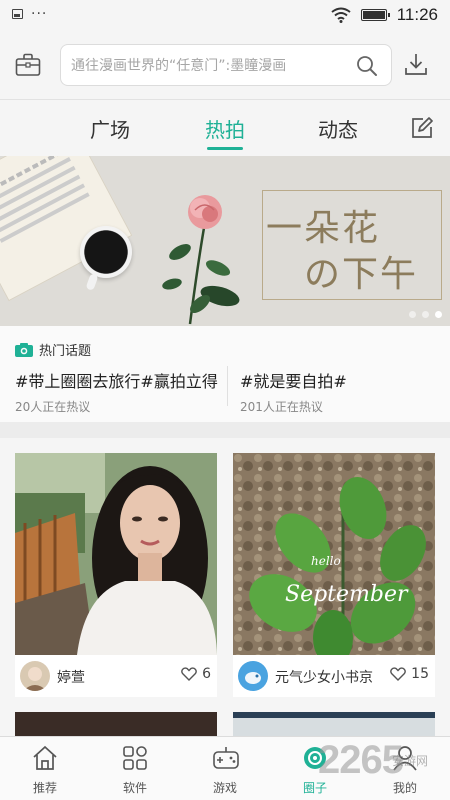 The width and height of the screenshot is (450, 800). I want to click on selfie-photo, so click(116, 554).